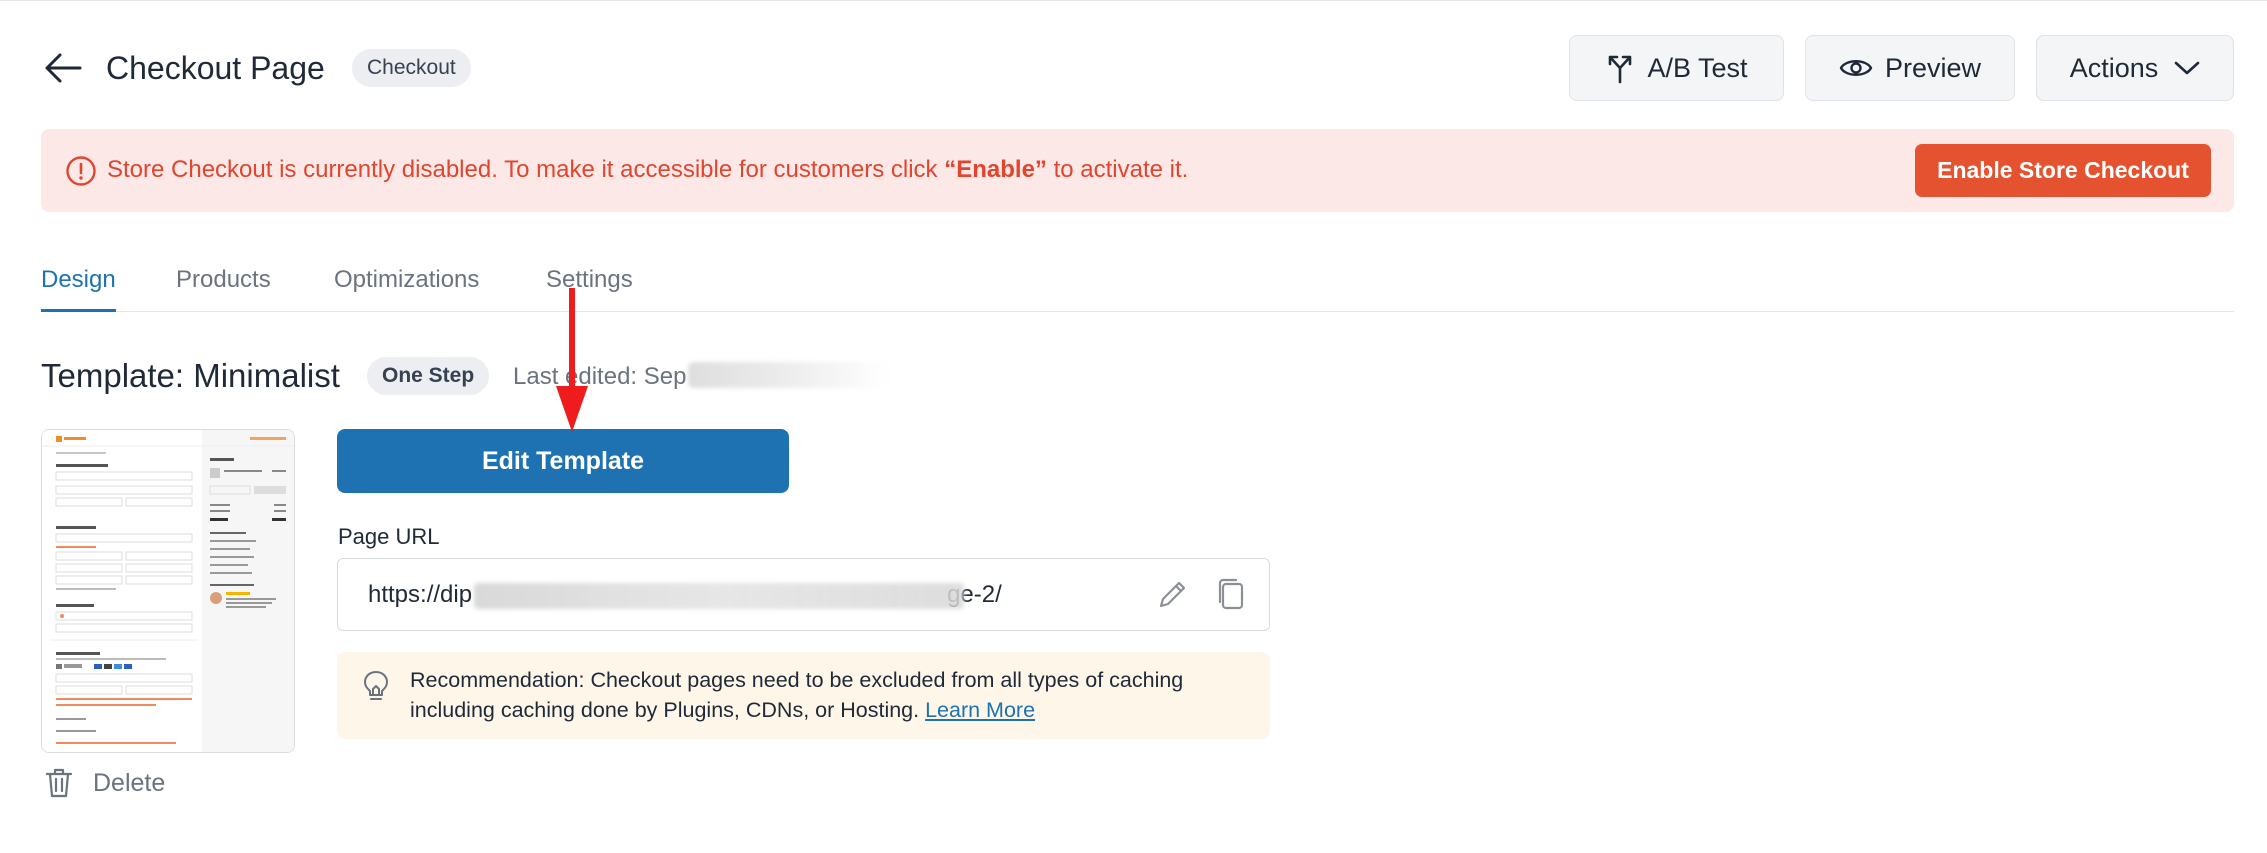  Describe the element at coordinates (589, 289) in the screenshot. I see `tab-settings: Settings` at that location.